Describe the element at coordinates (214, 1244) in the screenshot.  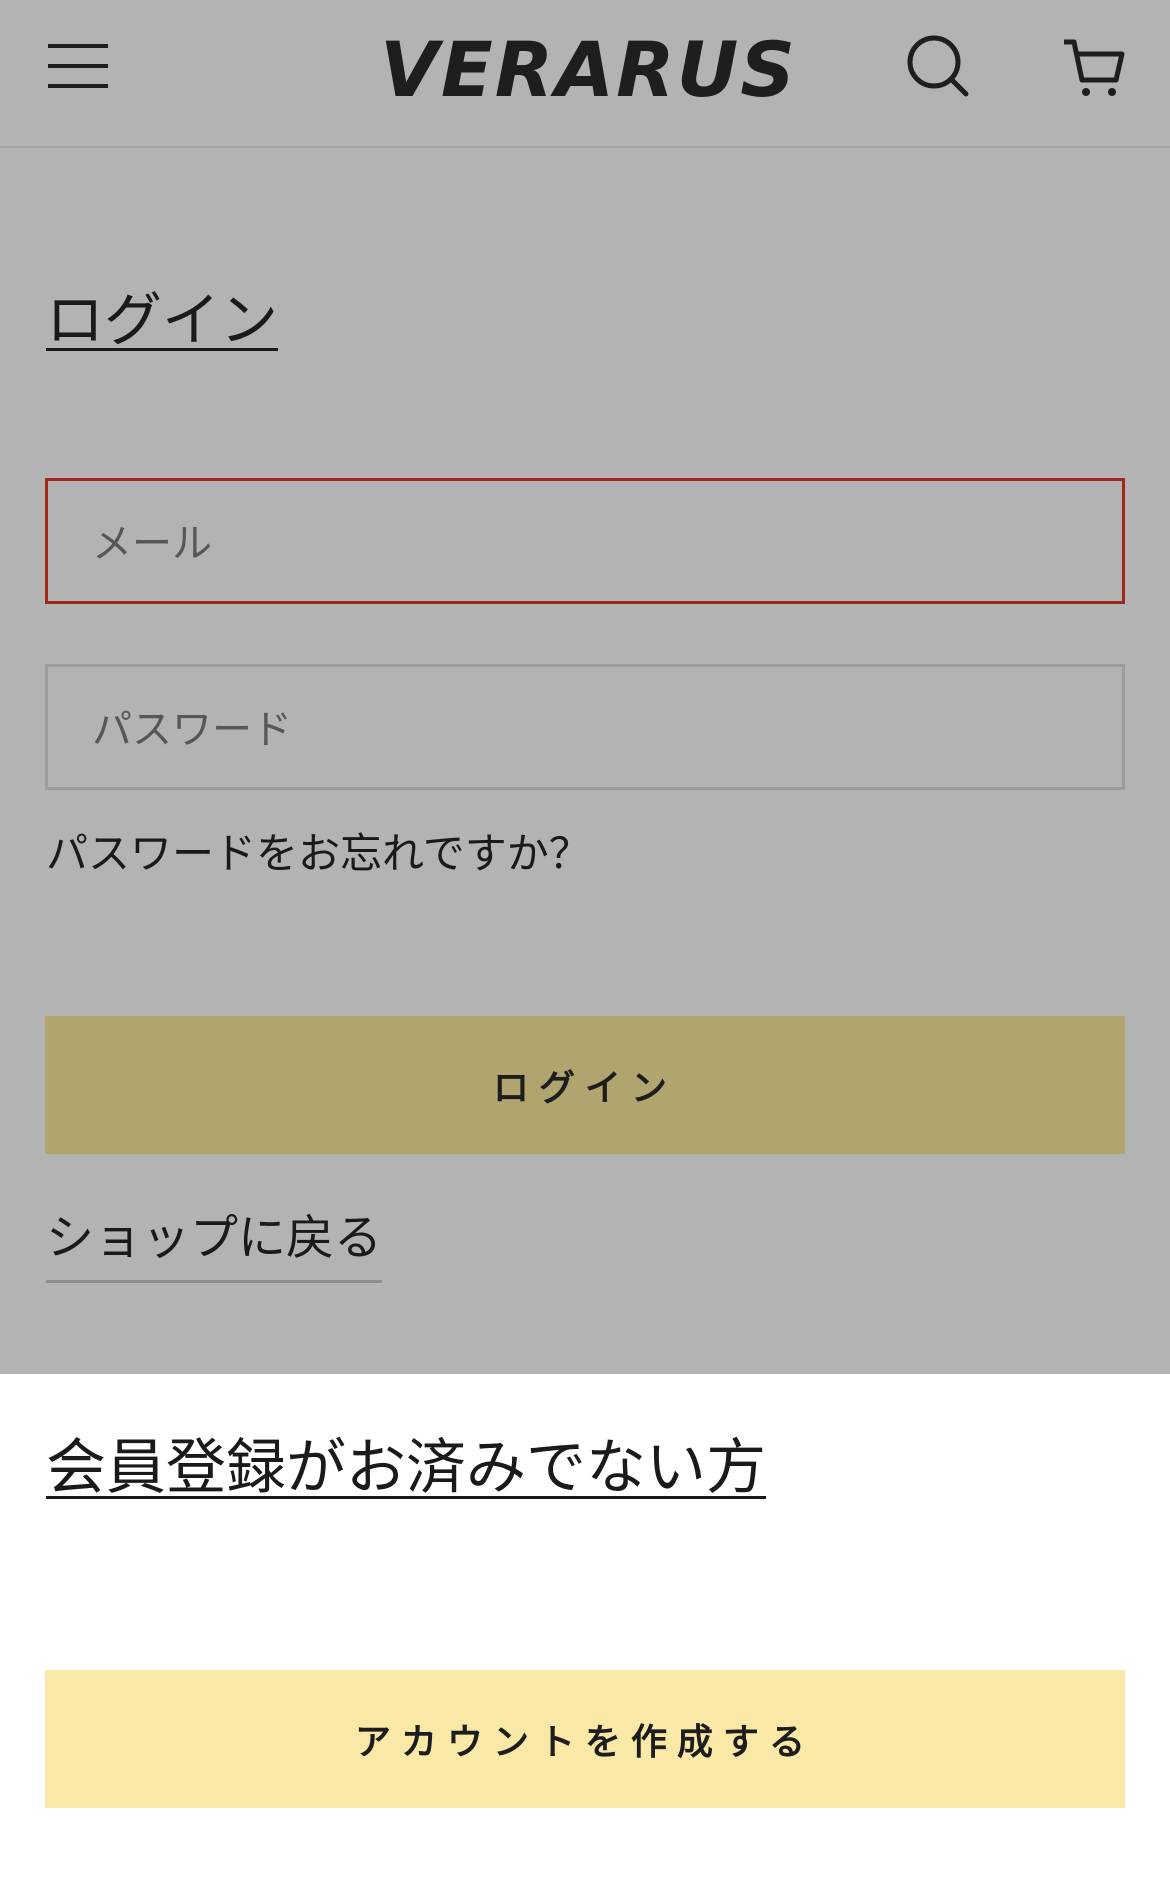
I see `back-to-shop-link: ショップに戻る` at that location.